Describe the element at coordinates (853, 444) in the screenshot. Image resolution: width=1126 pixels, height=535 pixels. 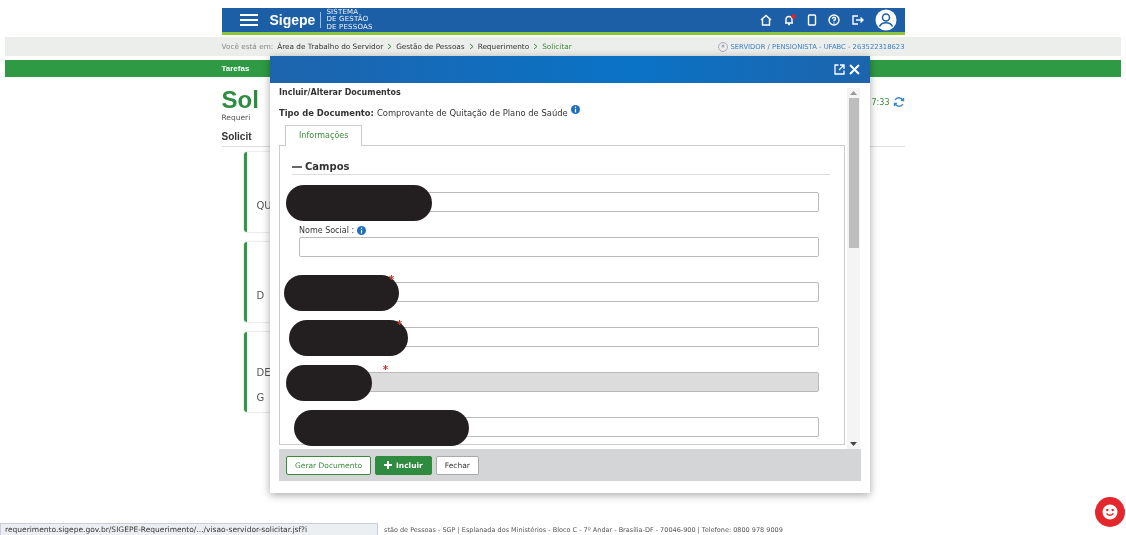
I see `scroll-down-icon` at that location.